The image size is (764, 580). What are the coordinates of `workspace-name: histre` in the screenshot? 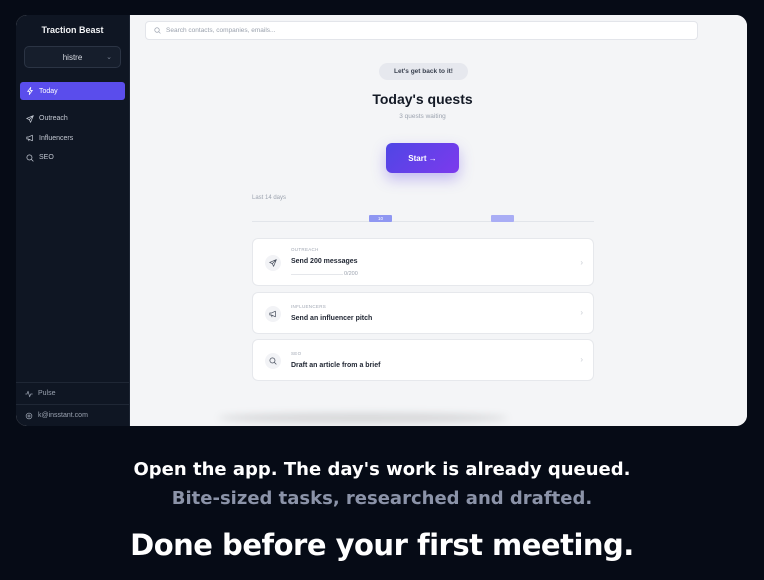 It's located at (72, 57).